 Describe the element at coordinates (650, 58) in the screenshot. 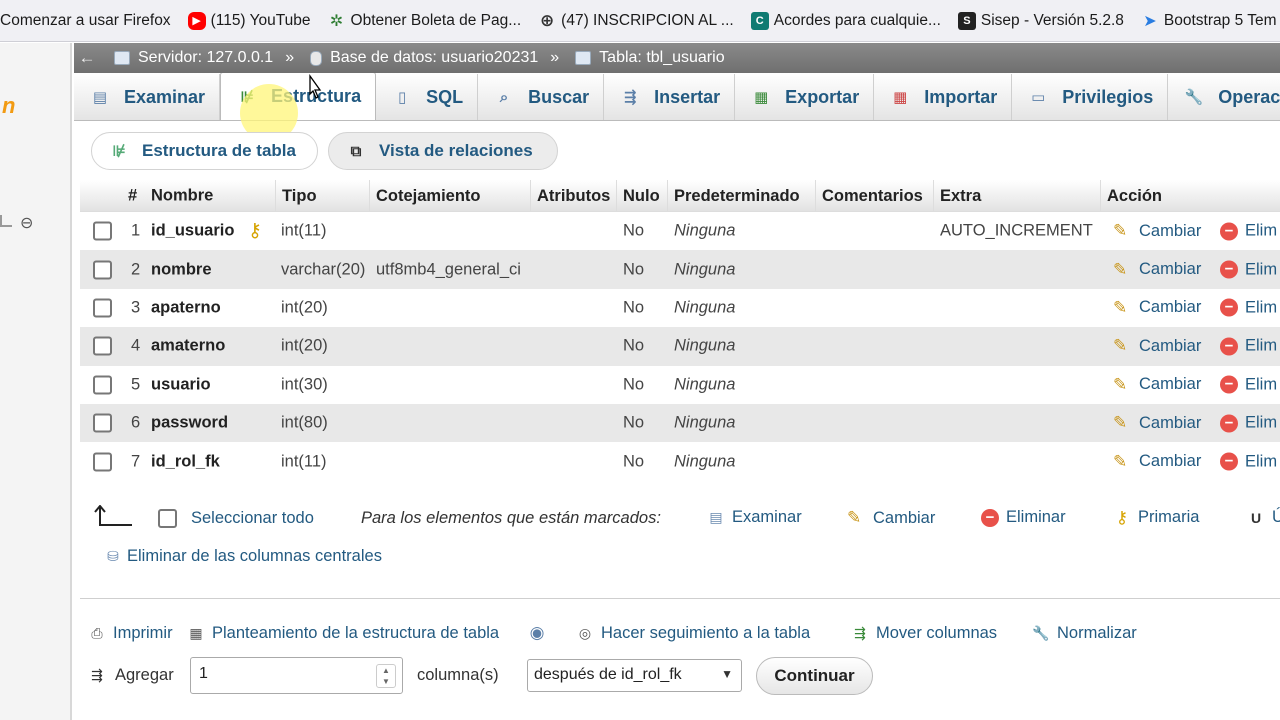

I see `breadcrumb-table: Tabla: tbl_usuario` at that location.